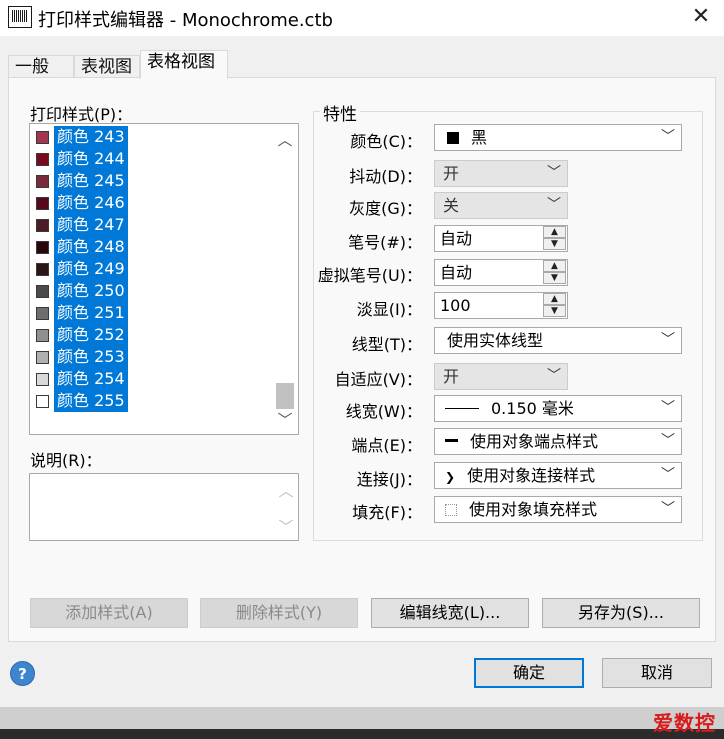 Image resolution: width=724 pixels, height=739 pixels. Describe the element at coordinates (558, 137) in the screenshot. I see `color-select: 黑 ﹀` at that location.